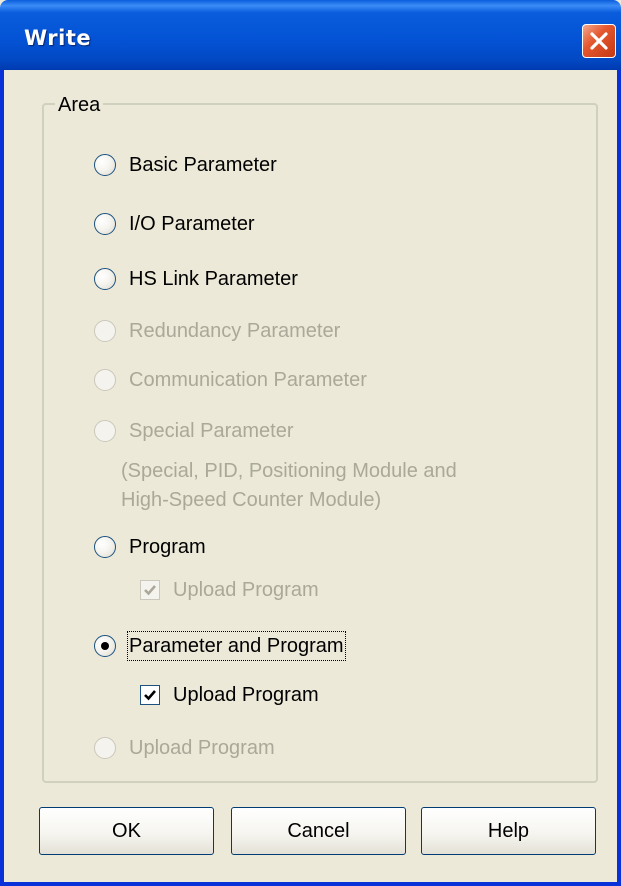  What do you see at coordinates (248, 380) in the screenshot?
I see `radio-label: Communication Parameter` at bounding box center [248, 380].